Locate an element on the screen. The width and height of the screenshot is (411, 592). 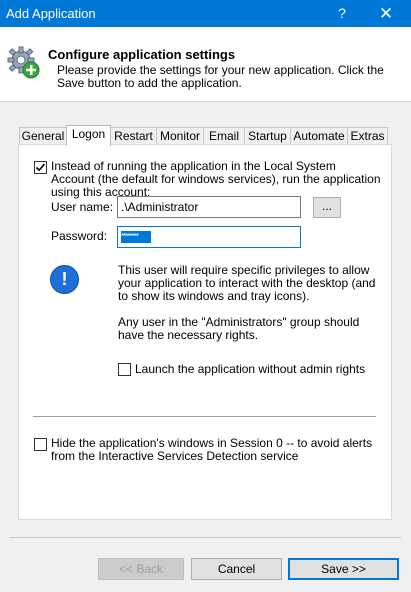
info-icon: ! is located at coordinates (64, 279).